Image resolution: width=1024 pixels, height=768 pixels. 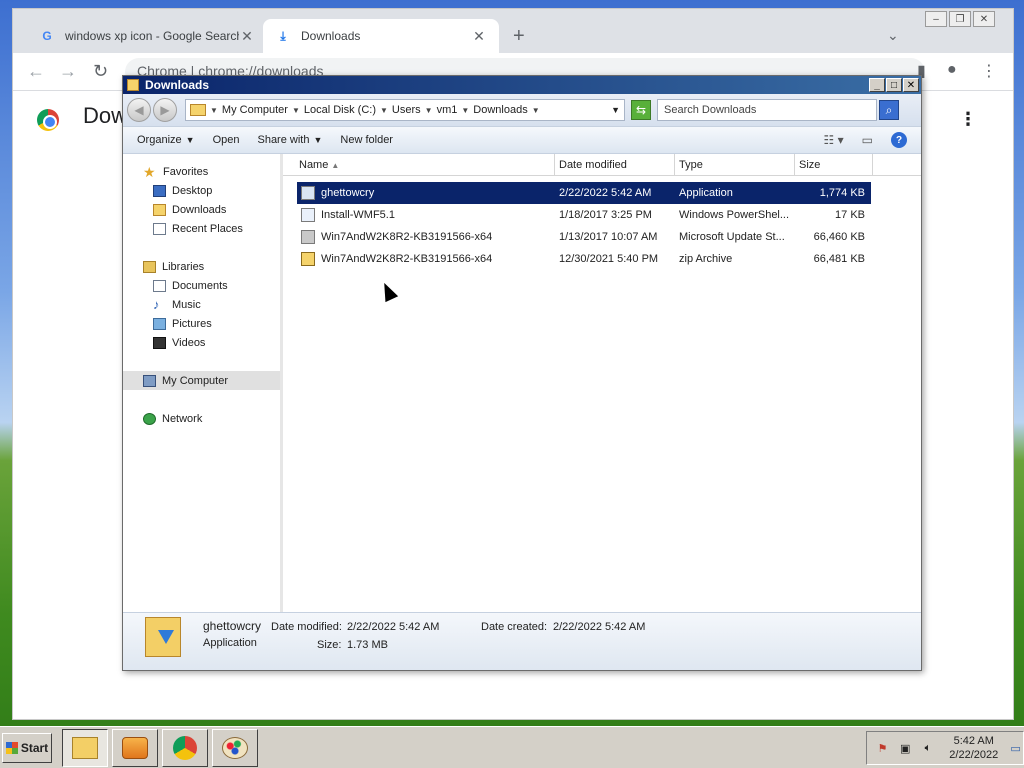 What do you see at coordinates (500, 110) in the screenshot?
I see `breadcrumb-item: Downloads` at bounding box center [500, 110].